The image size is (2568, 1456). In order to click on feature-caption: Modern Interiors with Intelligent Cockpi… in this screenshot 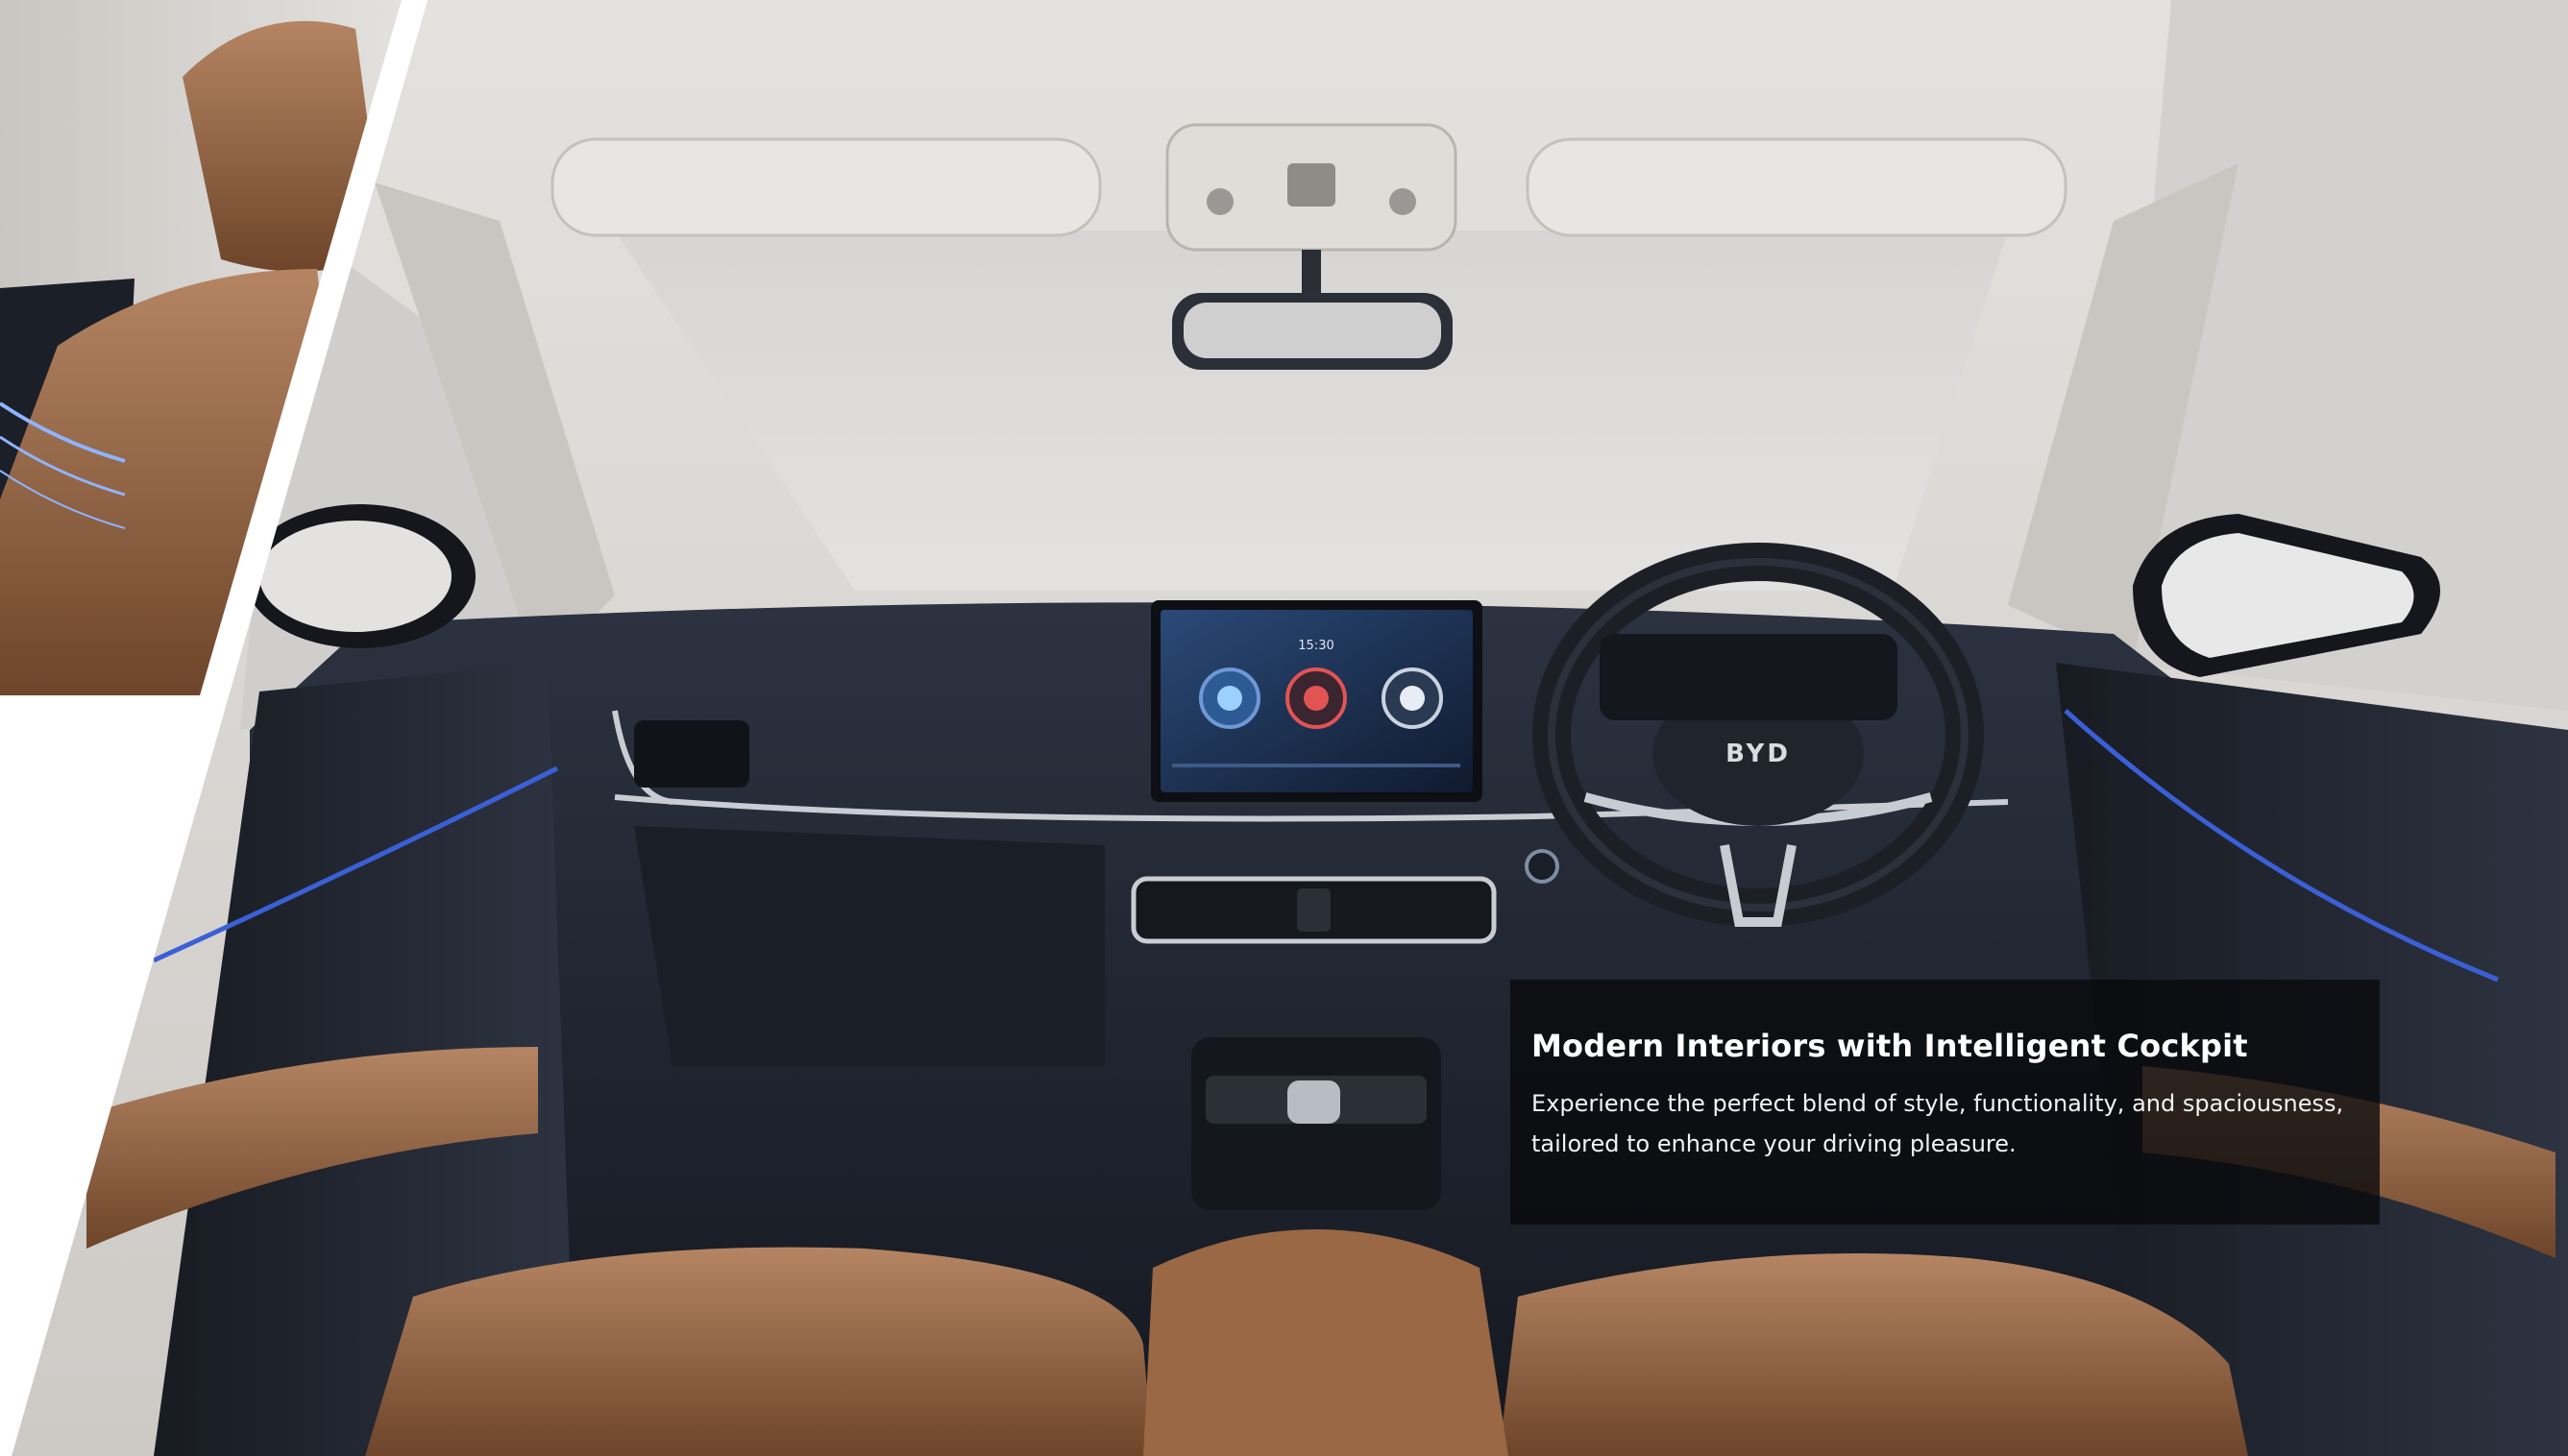, I will do `click(1945, 1102)`.